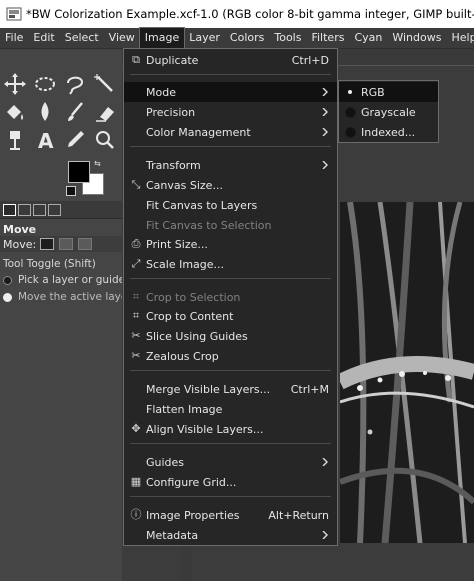 Image resolution: width=474 pixels, height=581 pixels. I want to click on menu-item-metadata: Metadata, so click(230, 535).